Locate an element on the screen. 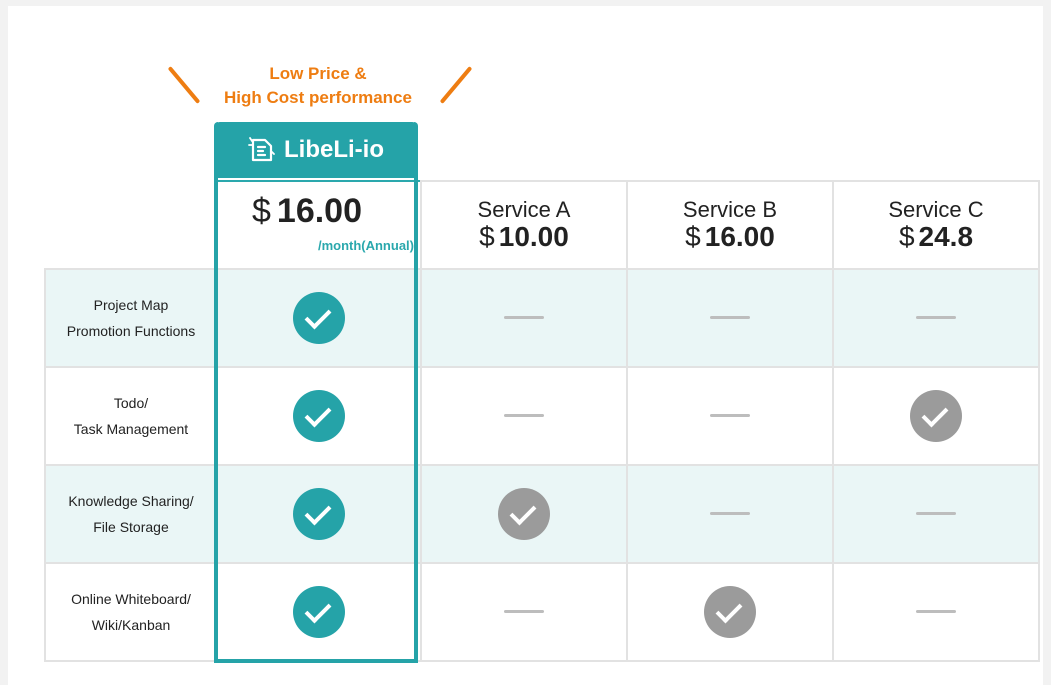 This screenshot has width=1051, height=685. feature-label-cell: Project Map Promotion Functions is located at coordinates (131, 318).